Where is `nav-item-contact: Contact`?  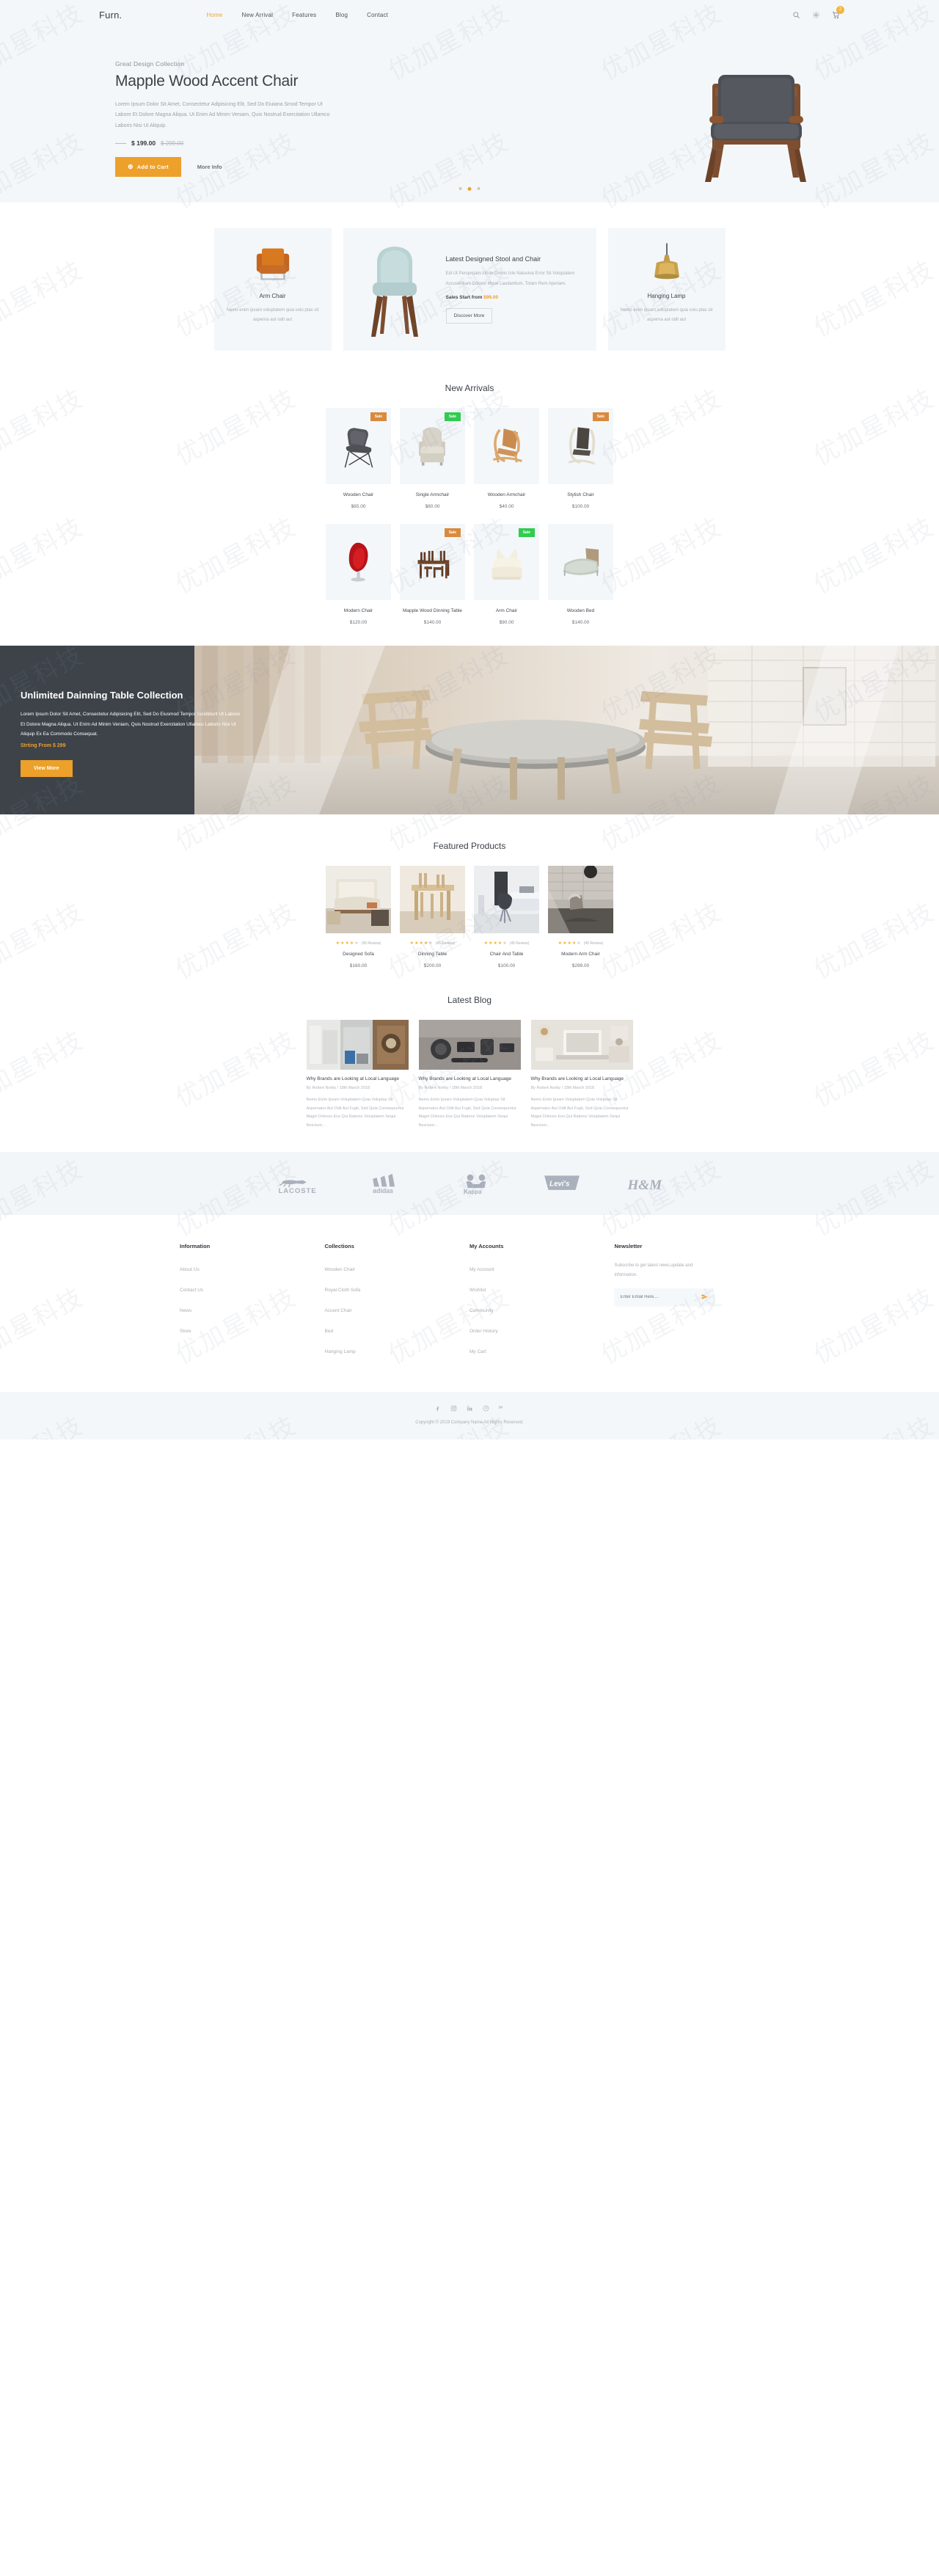 nav-item-contact: Contact is located at coordinates (378, 15).